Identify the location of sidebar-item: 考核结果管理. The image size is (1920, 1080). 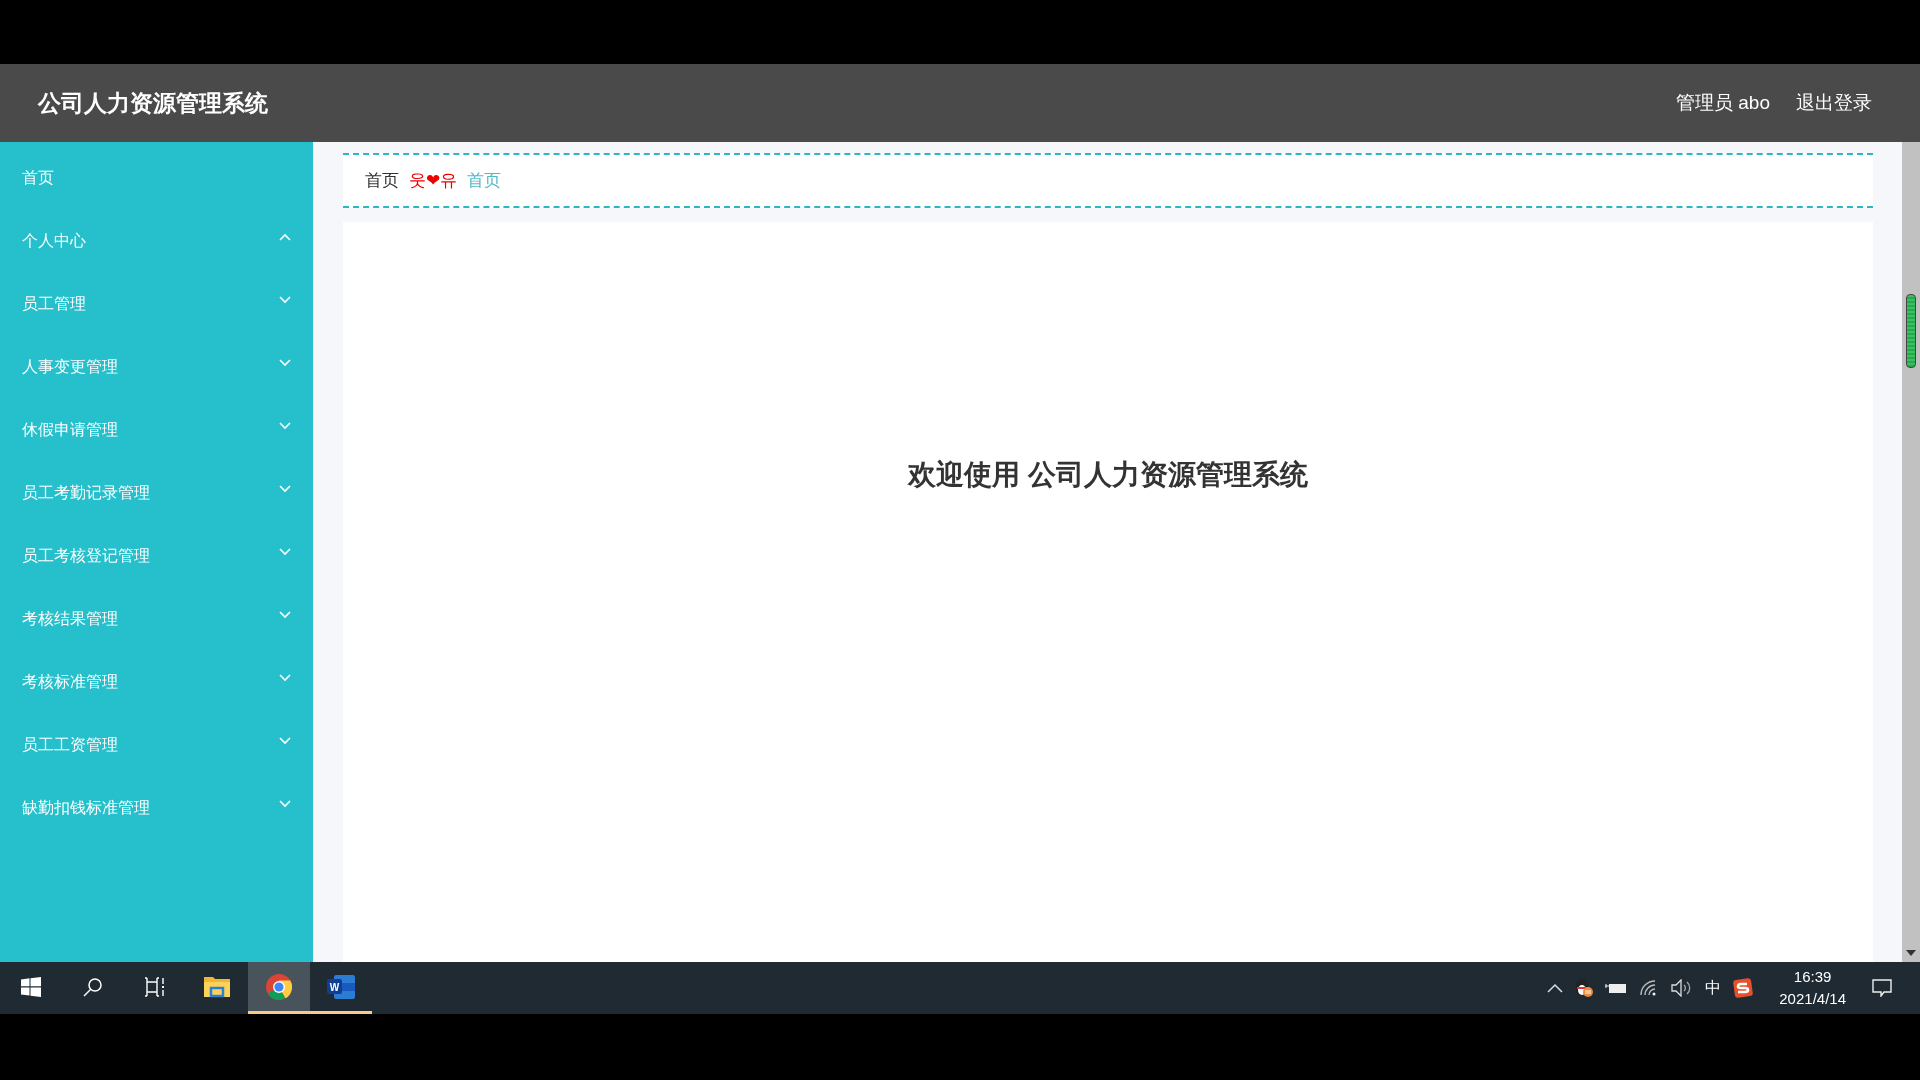
(59, 619).